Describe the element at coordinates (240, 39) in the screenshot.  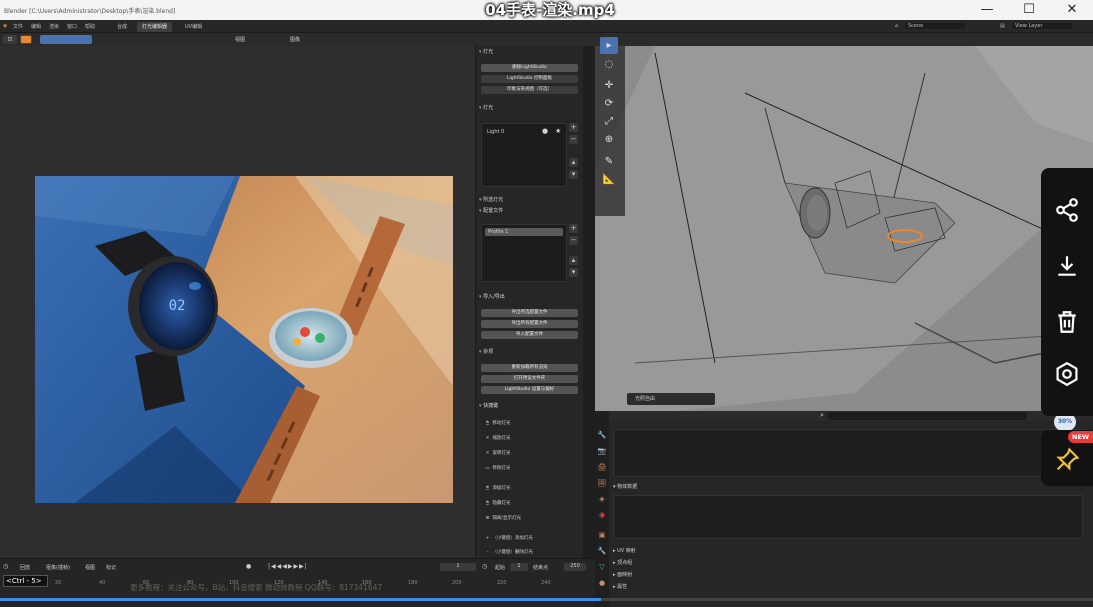
I see `view-dropdown: 视图` at that location.